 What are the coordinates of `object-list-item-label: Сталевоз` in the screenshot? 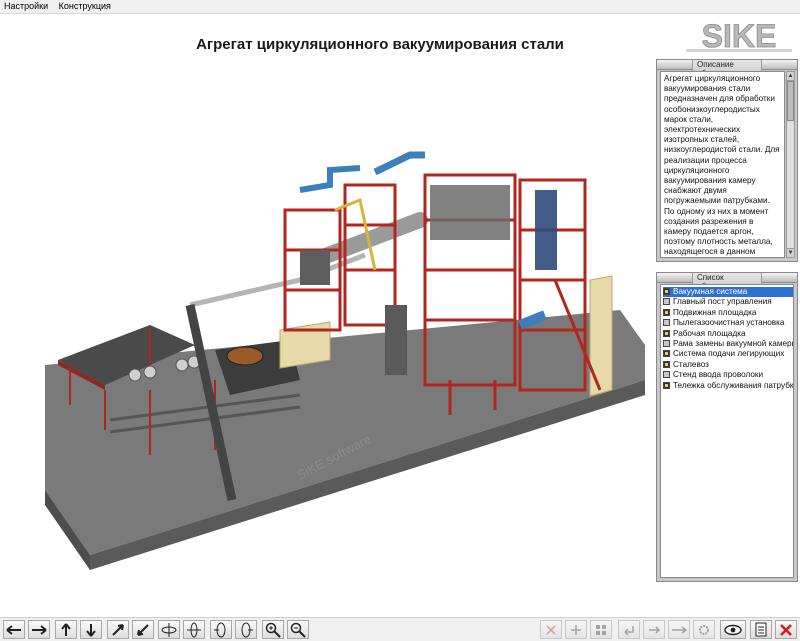 It's located at (691, 364).